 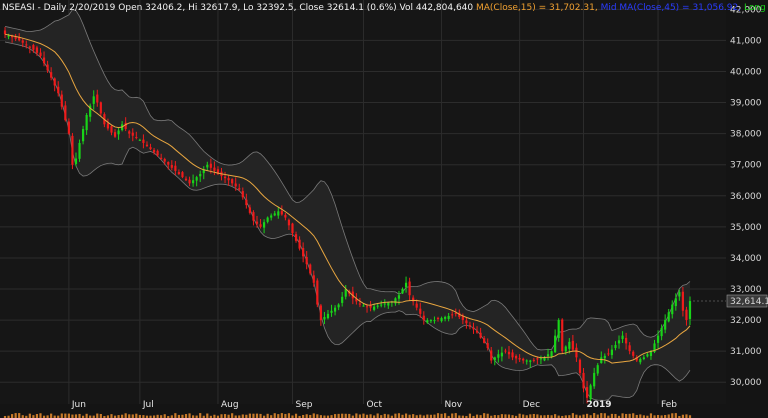 What do you see at coordinates (599, 405) in the screenshot?
I see `x-tick-label: 2019` at bounding box center [599, 405].